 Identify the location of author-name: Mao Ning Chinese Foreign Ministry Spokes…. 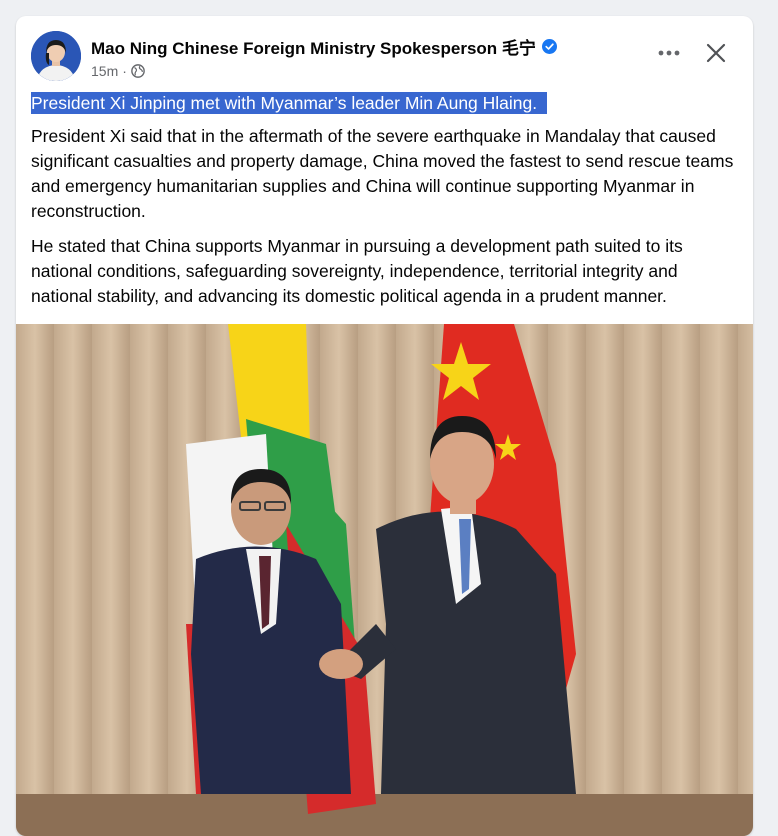
(324, 46).